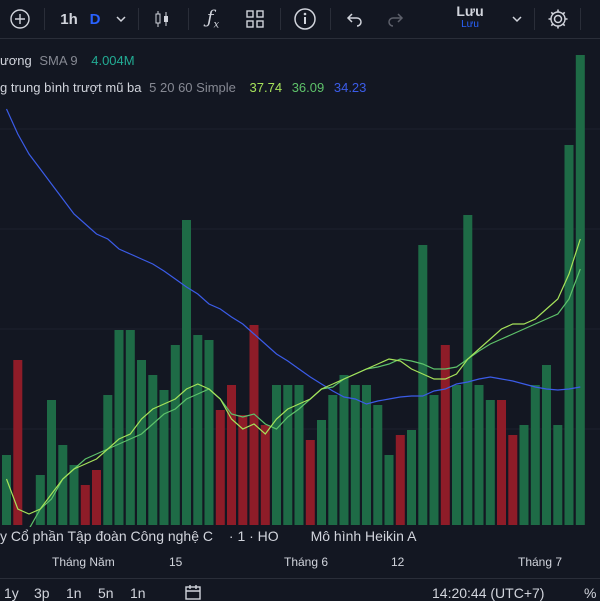  Describe the element at coordinates (300, 589) in the screenshot. I see `footer-bar: 1y 3p 1n 5n 1n 14:20:44 (UTC+7) %` at that location.